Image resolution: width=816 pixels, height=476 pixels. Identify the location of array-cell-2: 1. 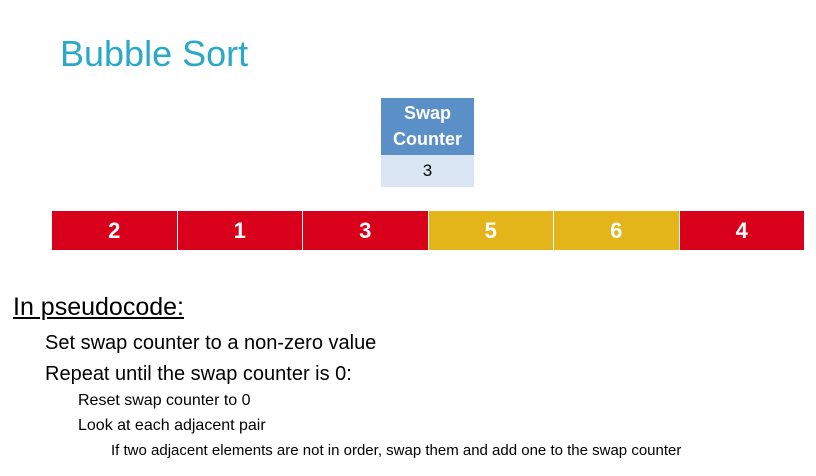
(240, 230).